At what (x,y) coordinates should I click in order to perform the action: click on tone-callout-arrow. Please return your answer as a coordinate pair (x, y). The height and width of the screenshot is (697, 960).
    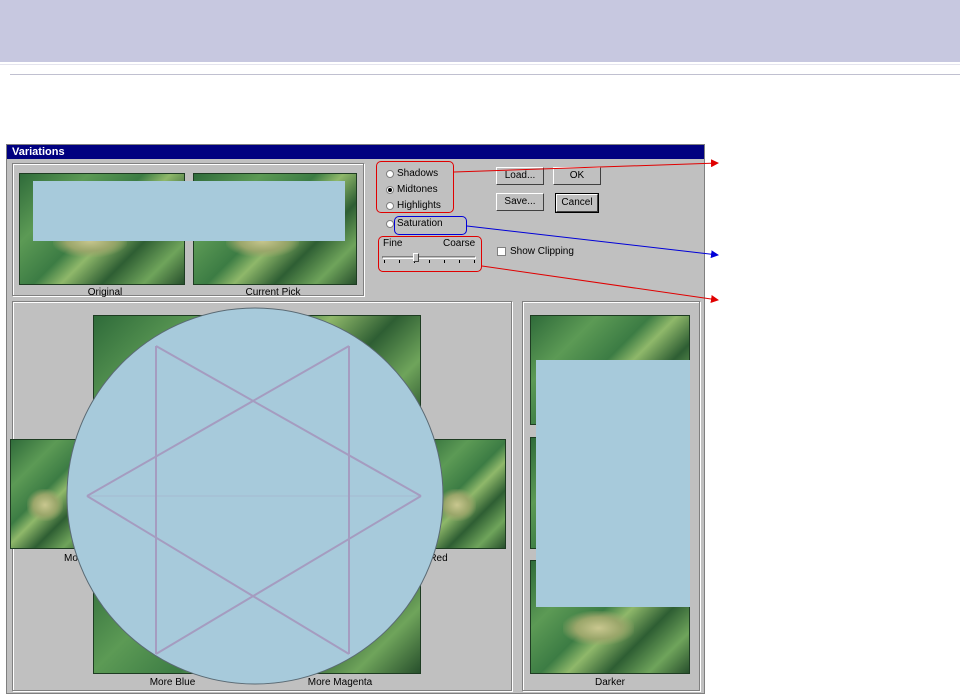
    Looking at the image, I should click on (586, 166).